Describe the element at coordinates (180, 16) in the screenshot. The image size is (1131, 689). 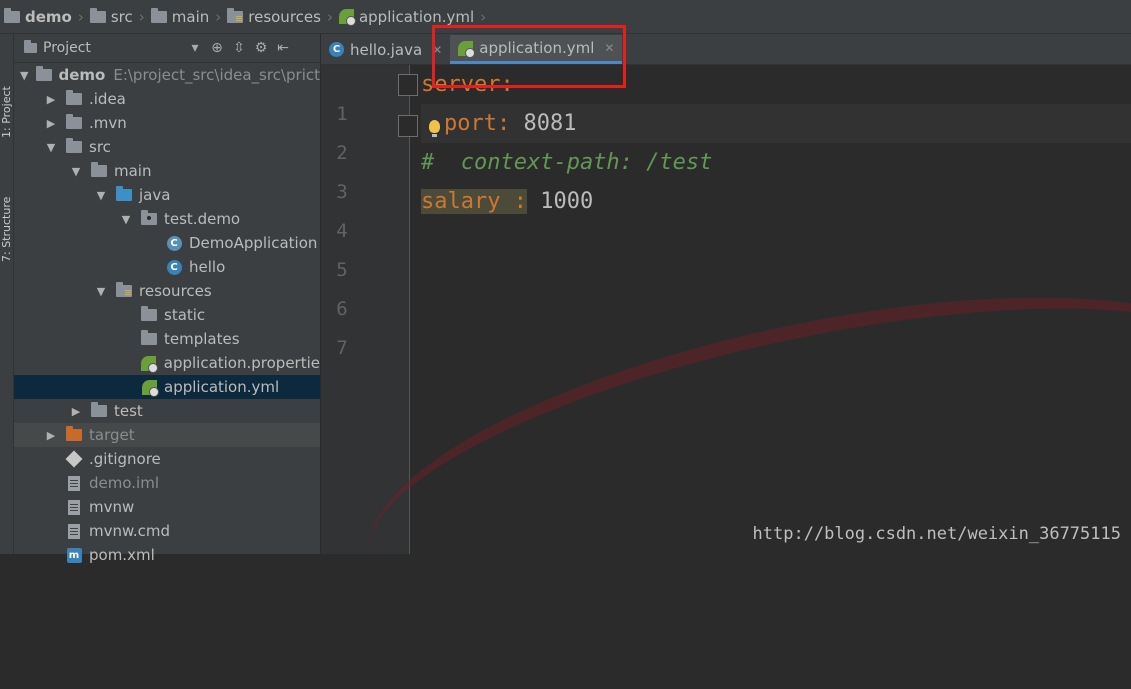
I see `breadcrumb-main: main` at that location.